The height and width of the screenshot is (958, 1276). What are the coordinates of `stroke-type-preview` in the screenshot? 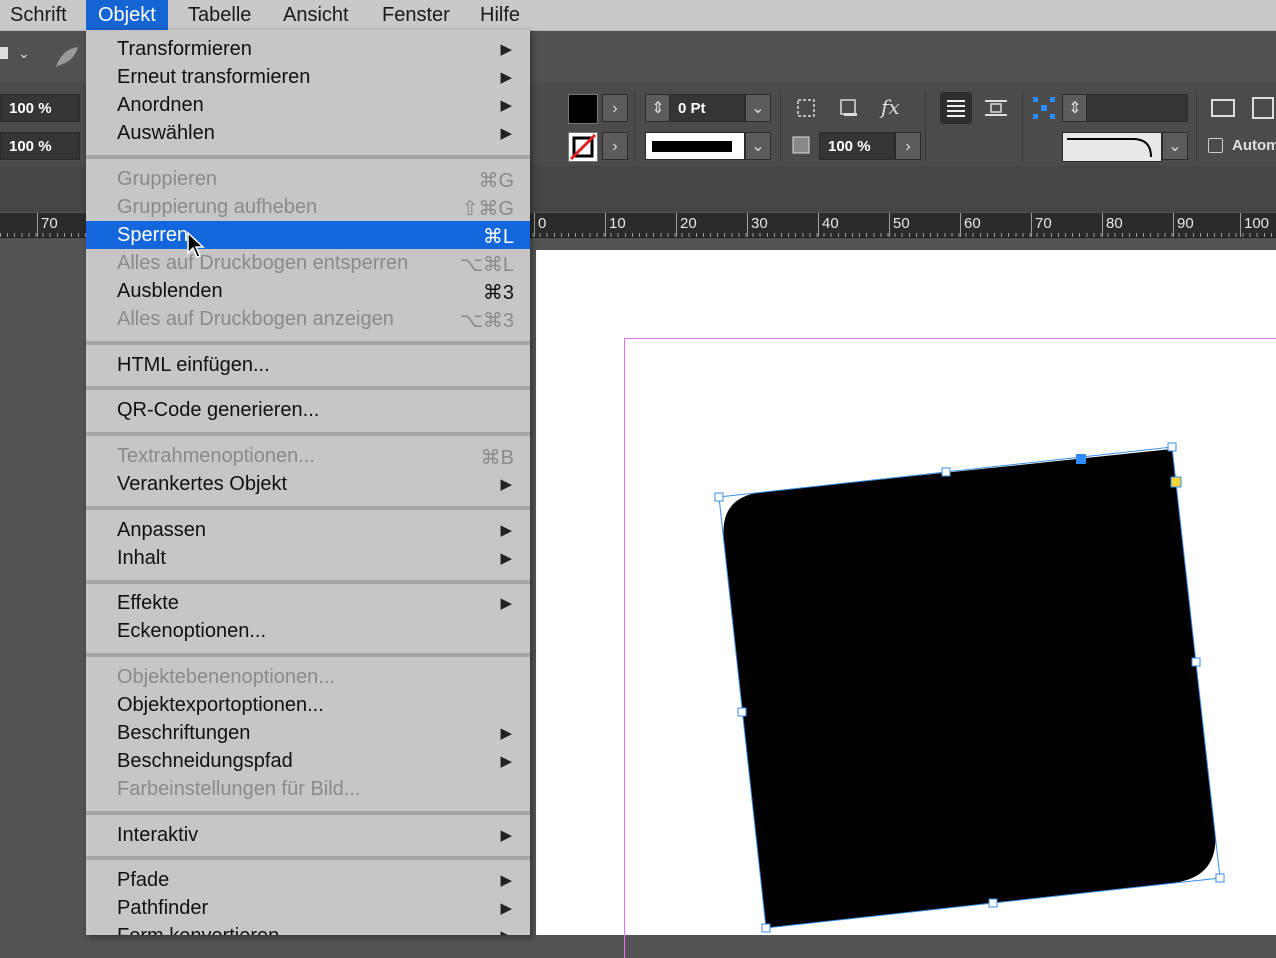 It's located at (692, 146).